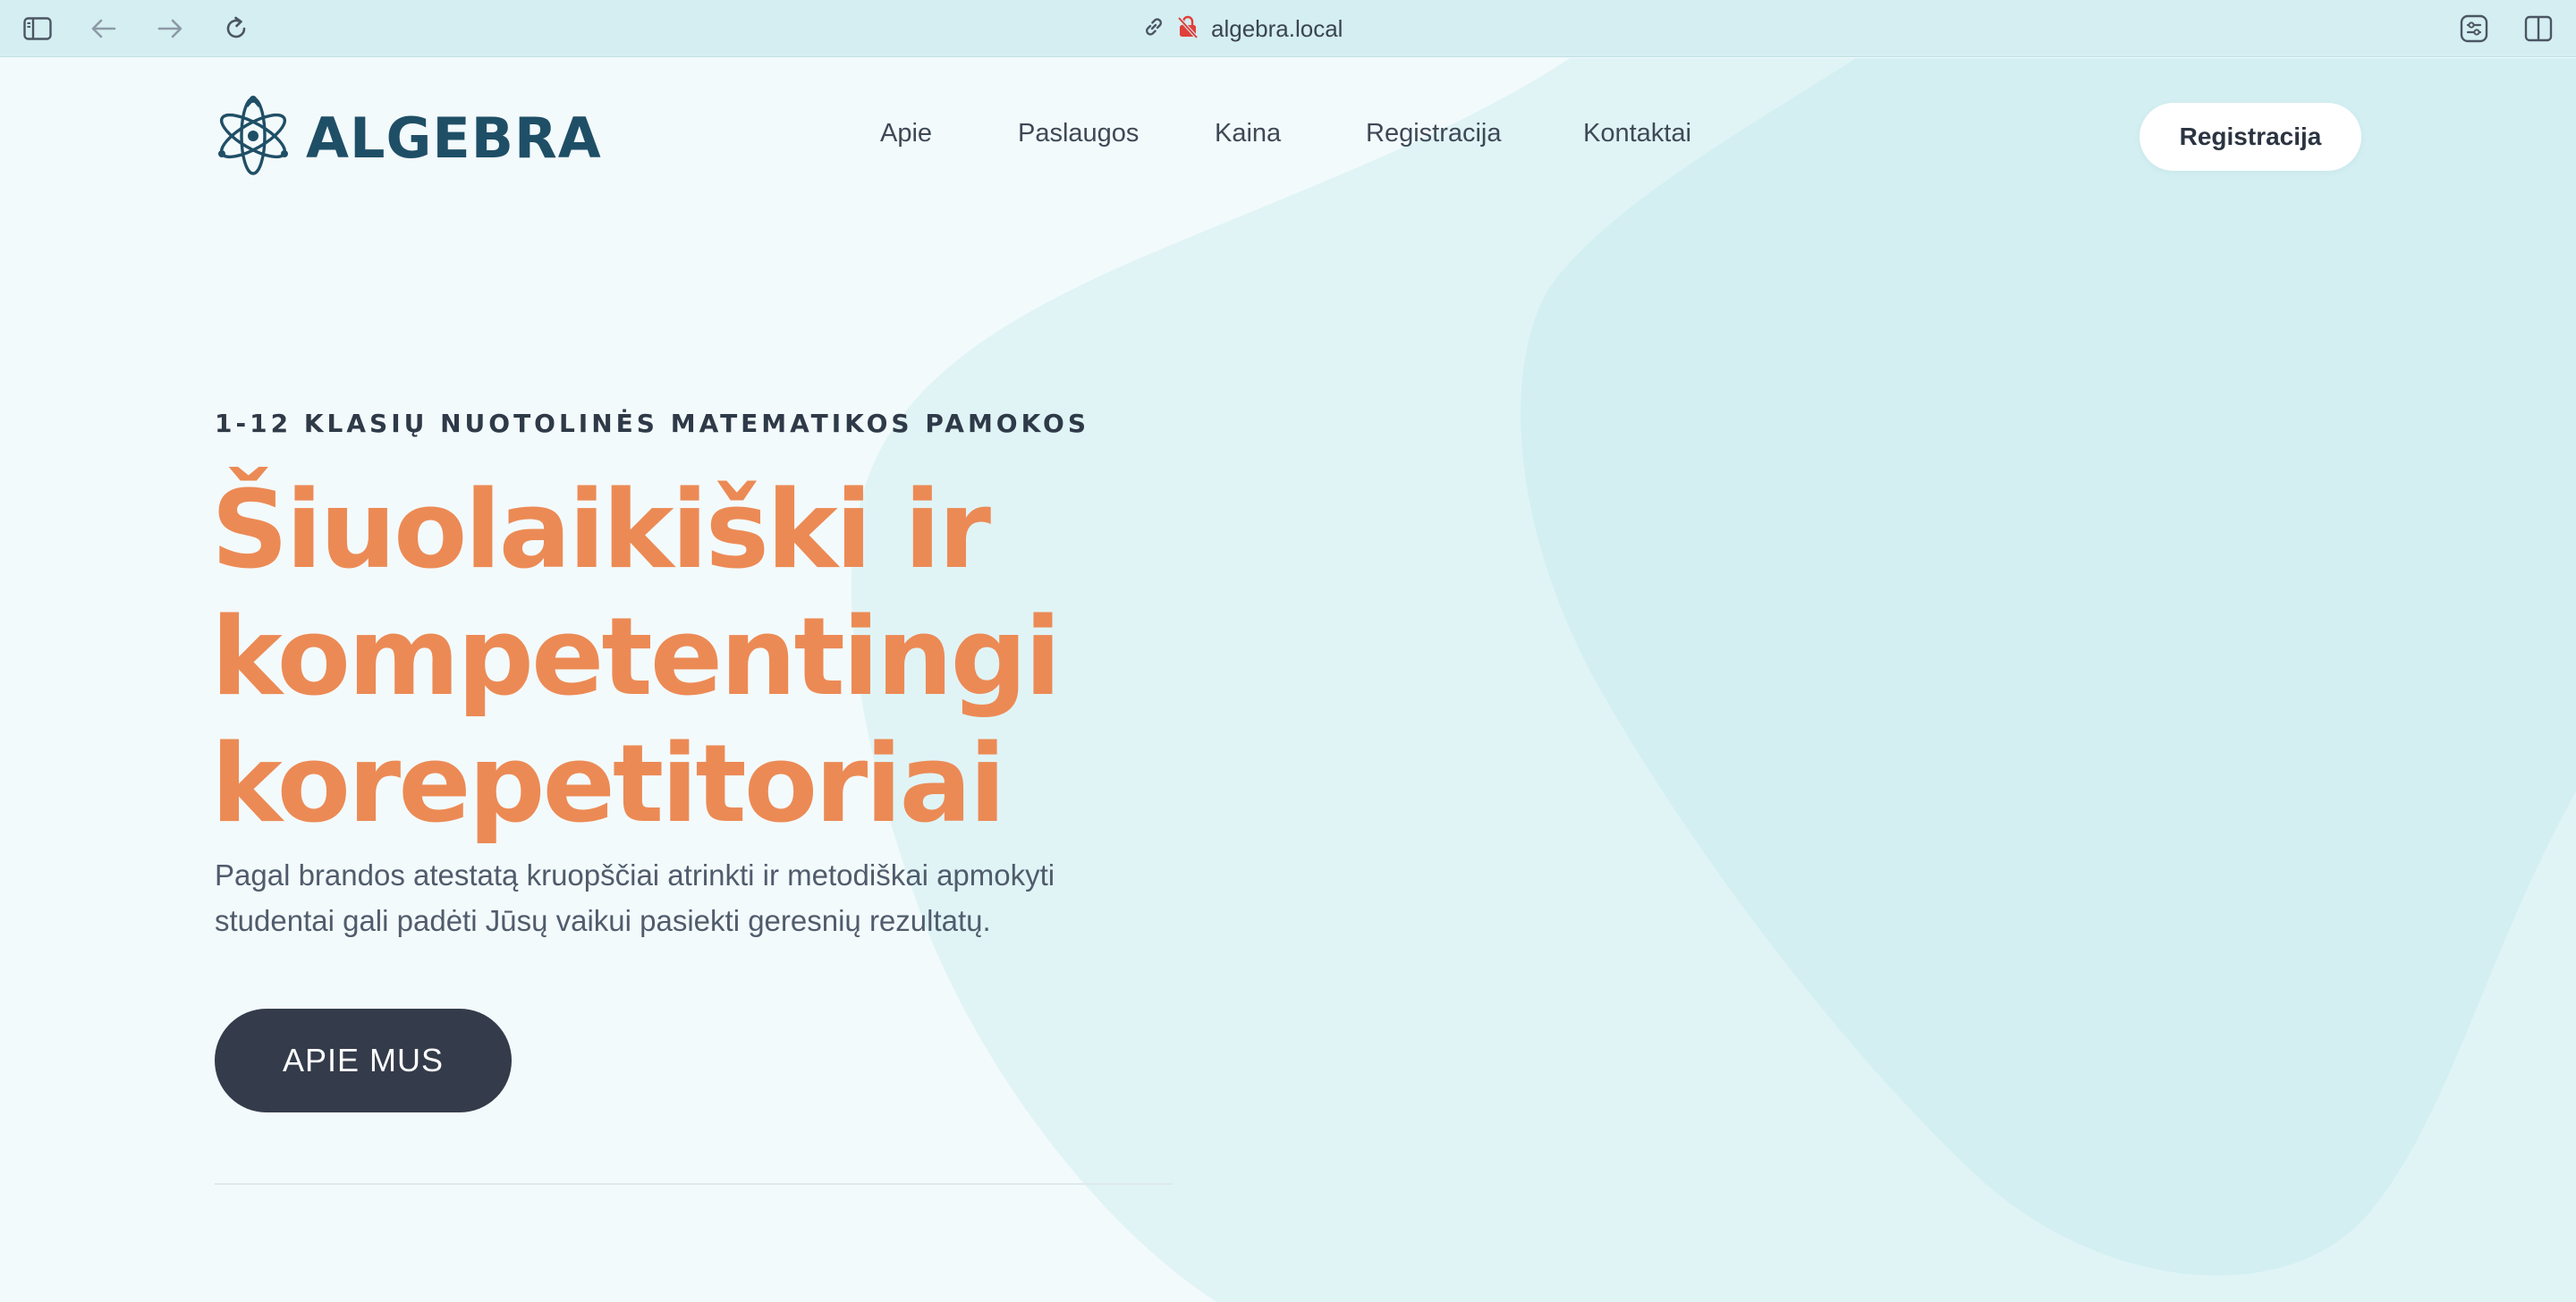 This screenshot has width=2576, height=1302. I want to click on about-us-button: APIE MUS, so click(363, 1060).